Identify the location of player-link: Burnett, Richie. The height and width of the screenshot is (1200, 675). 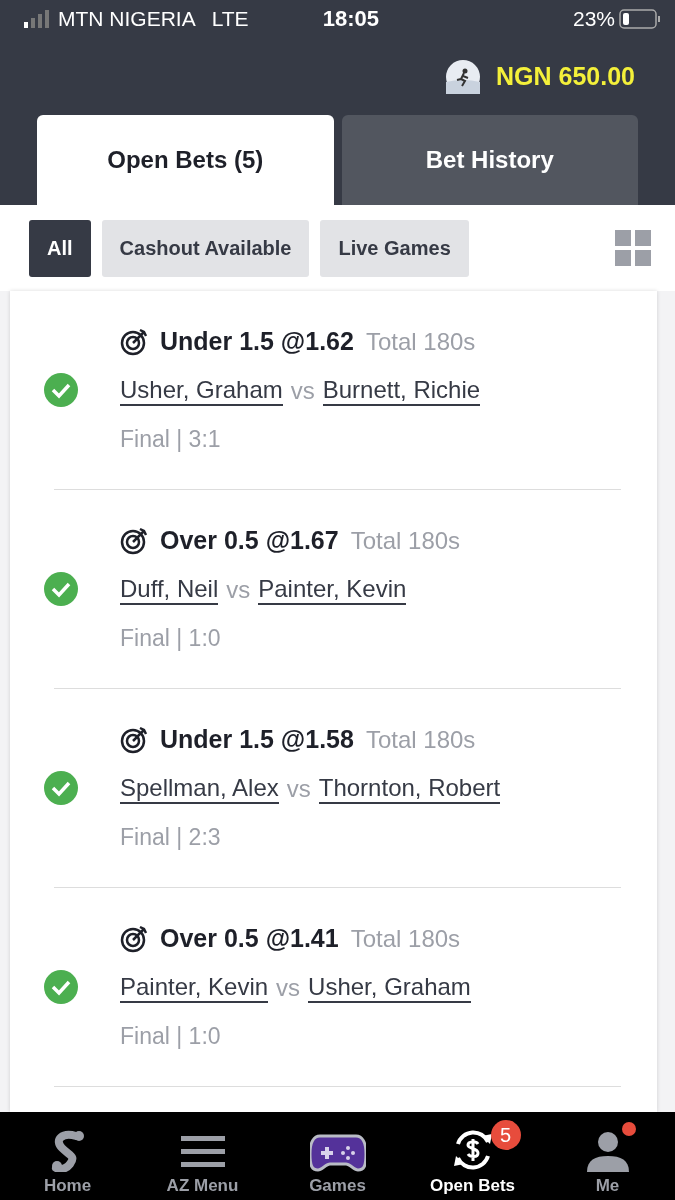
(401, 391).